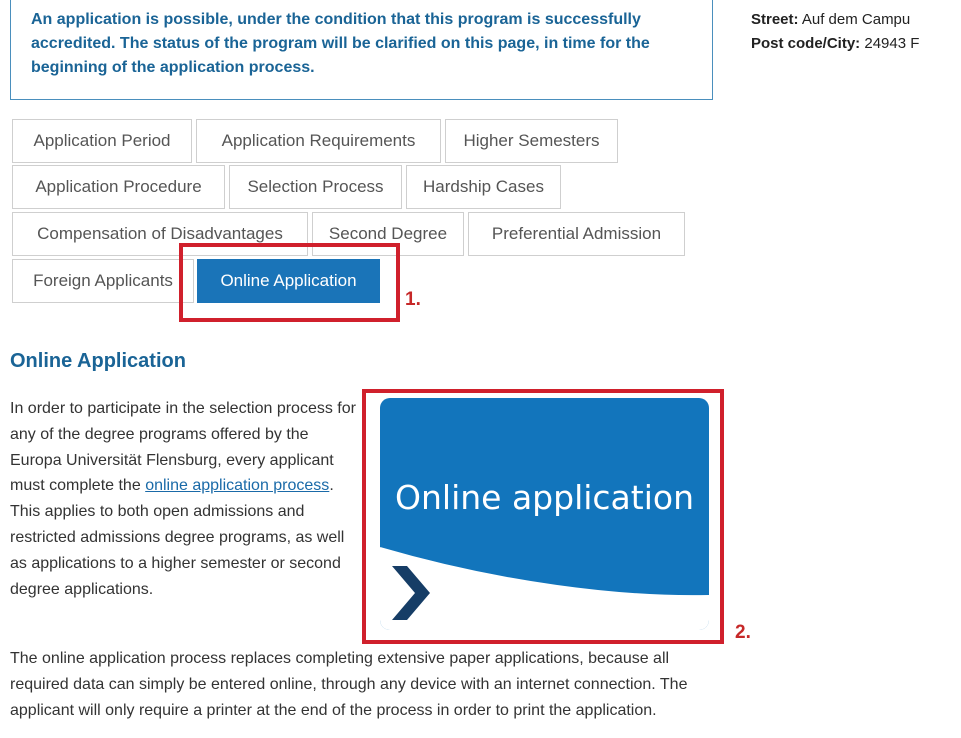 This screenshot has width=961, height=738. Describe the element at coordinates (892, 43) in the screenshot. I see `postcode-value: 24943 F` at that location.